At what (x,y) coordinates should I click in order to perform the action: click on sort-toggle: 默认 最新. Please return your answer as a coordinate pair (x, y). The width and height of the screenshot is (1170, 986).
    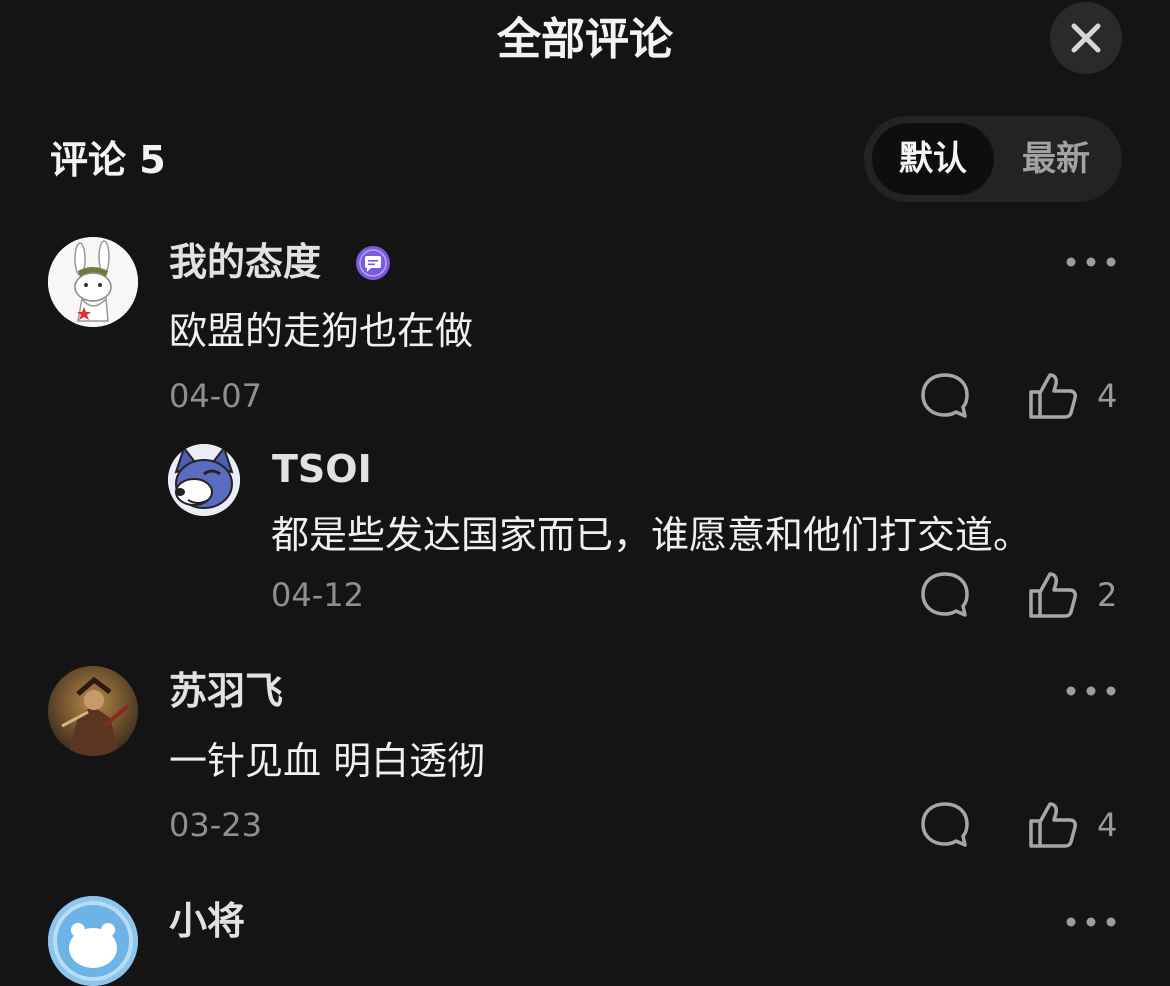
    Looking at the image, I should click on (993, 159).